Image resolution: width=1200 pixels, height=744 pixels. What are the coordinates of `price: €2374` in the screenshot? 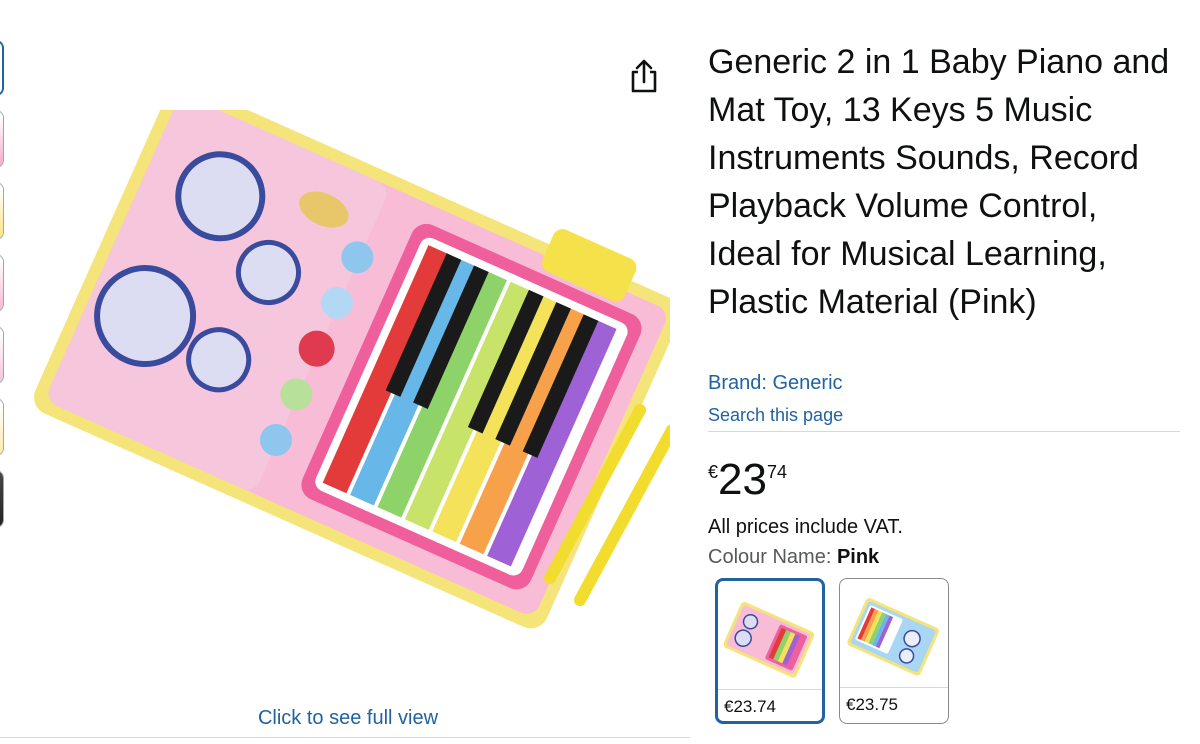 It's located at (747, 480).